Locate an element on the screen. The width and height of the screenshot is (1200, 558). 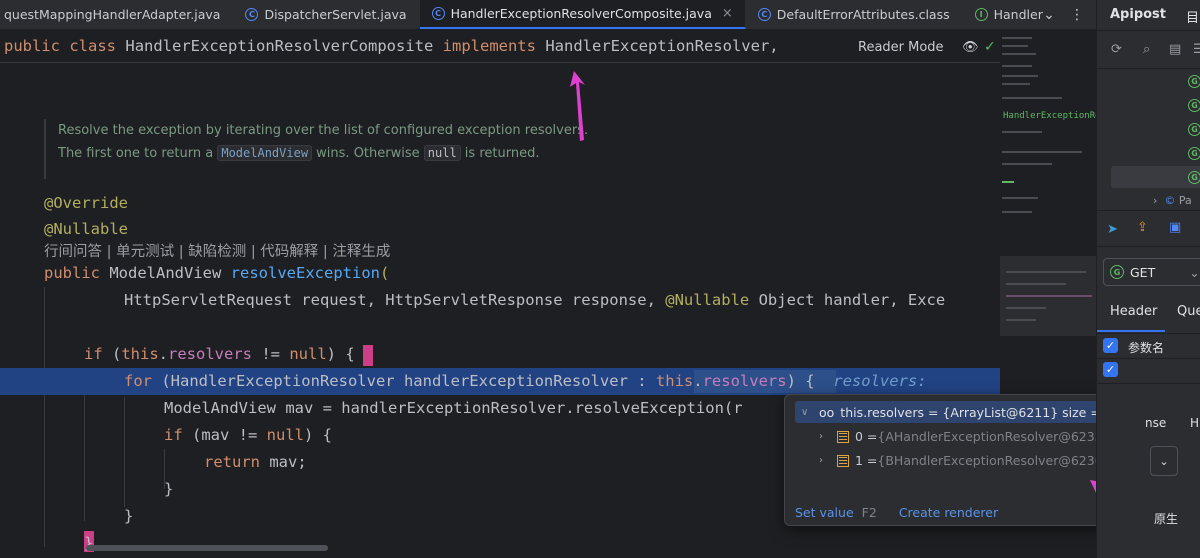
code-text: . is located at coordinates (698, 381).